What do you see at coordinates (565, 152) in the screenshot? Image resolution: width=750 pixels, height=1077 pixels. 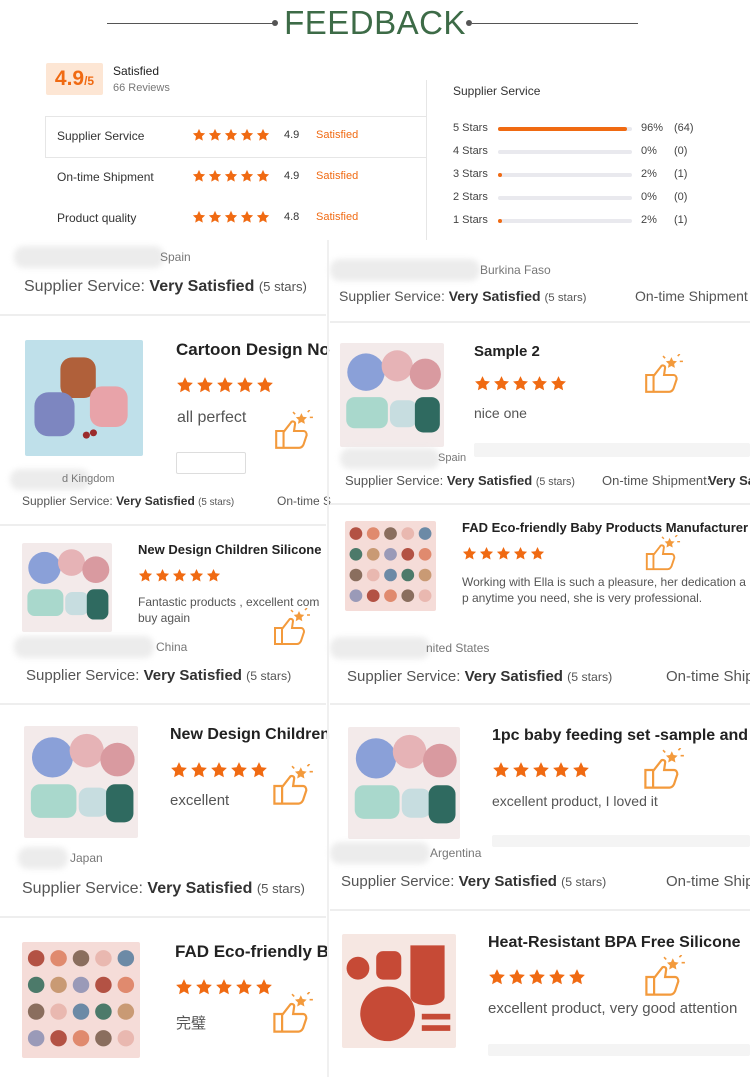 I see `distribution-bar` at bounding box center [565, 152].